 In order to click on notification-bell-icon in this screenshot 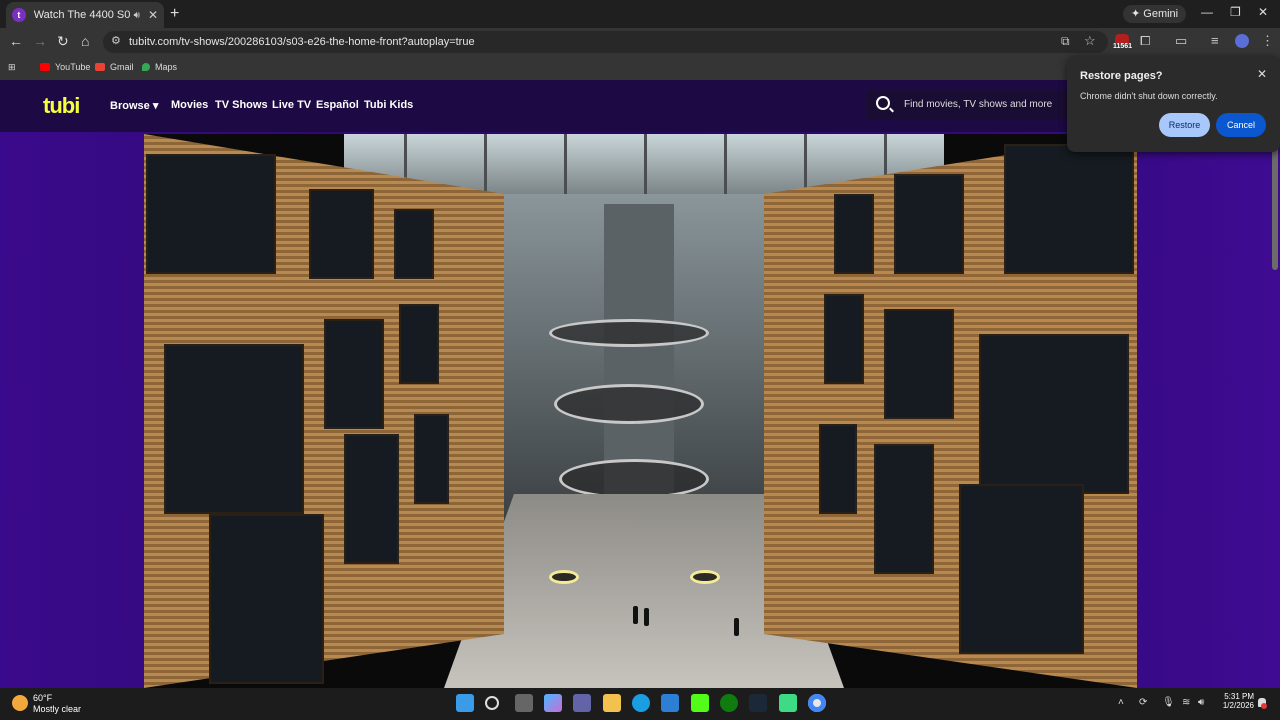, I will do `click(1262, 703)`.